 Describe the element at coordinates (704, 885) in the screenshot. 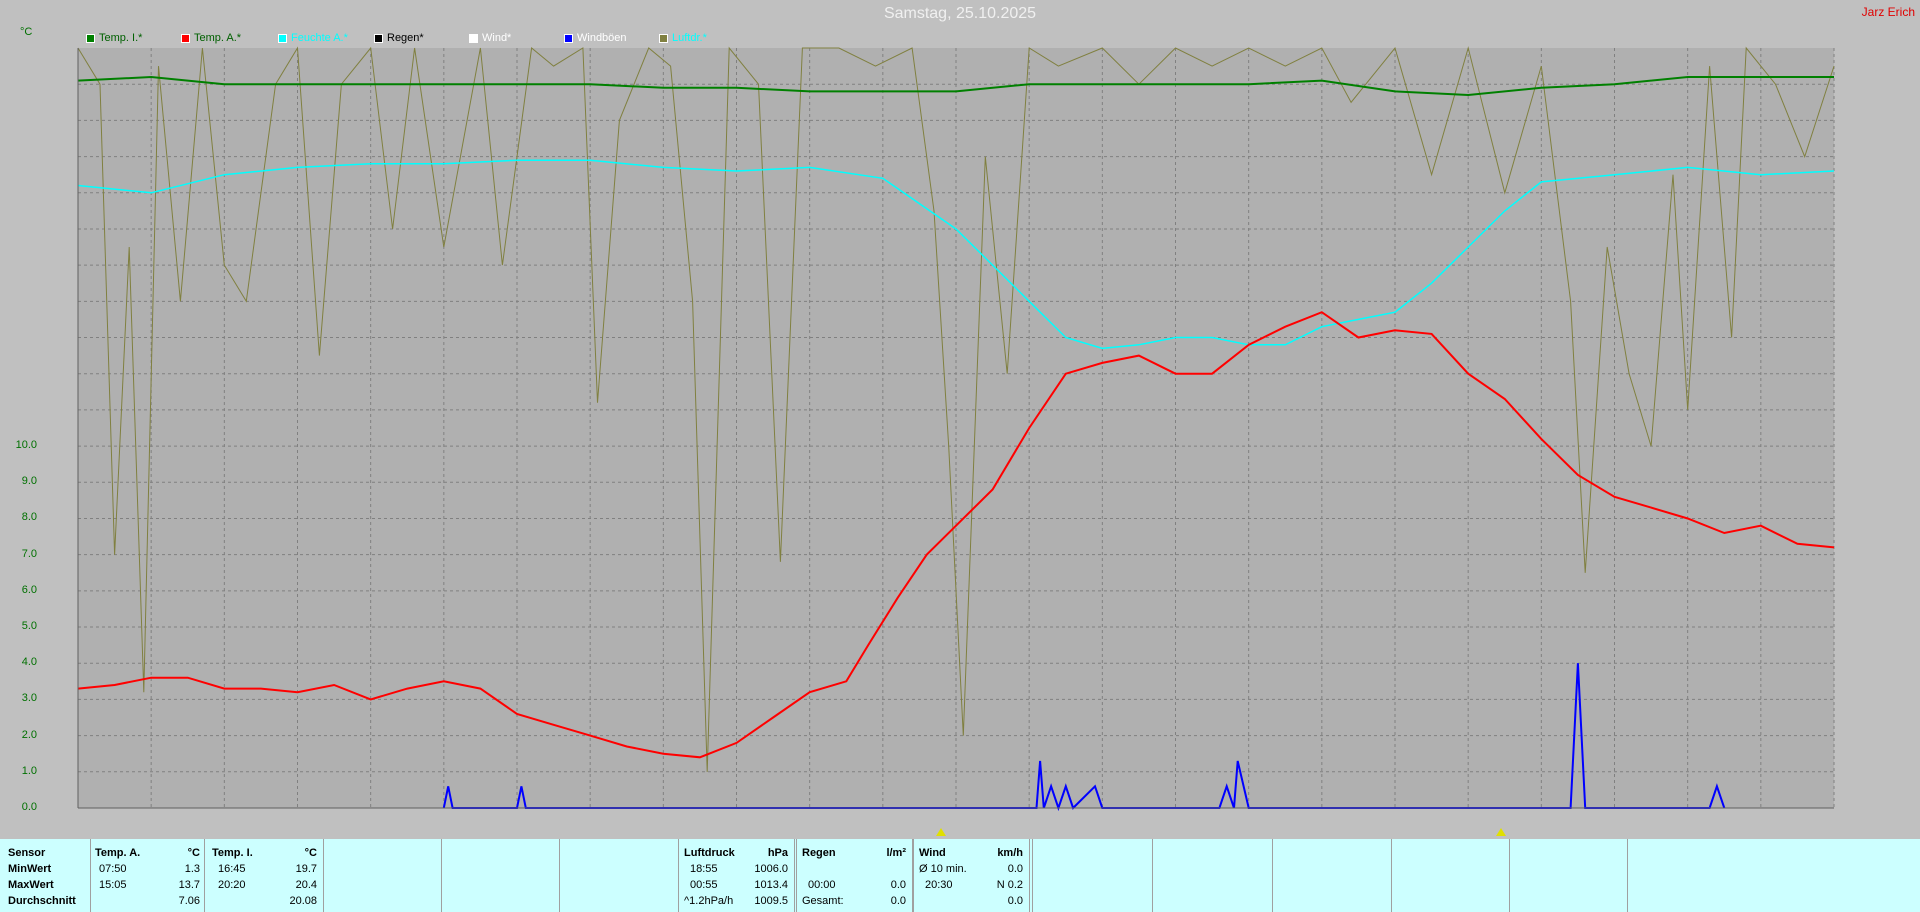

I see `druck-max-time: 00:55` at that location.